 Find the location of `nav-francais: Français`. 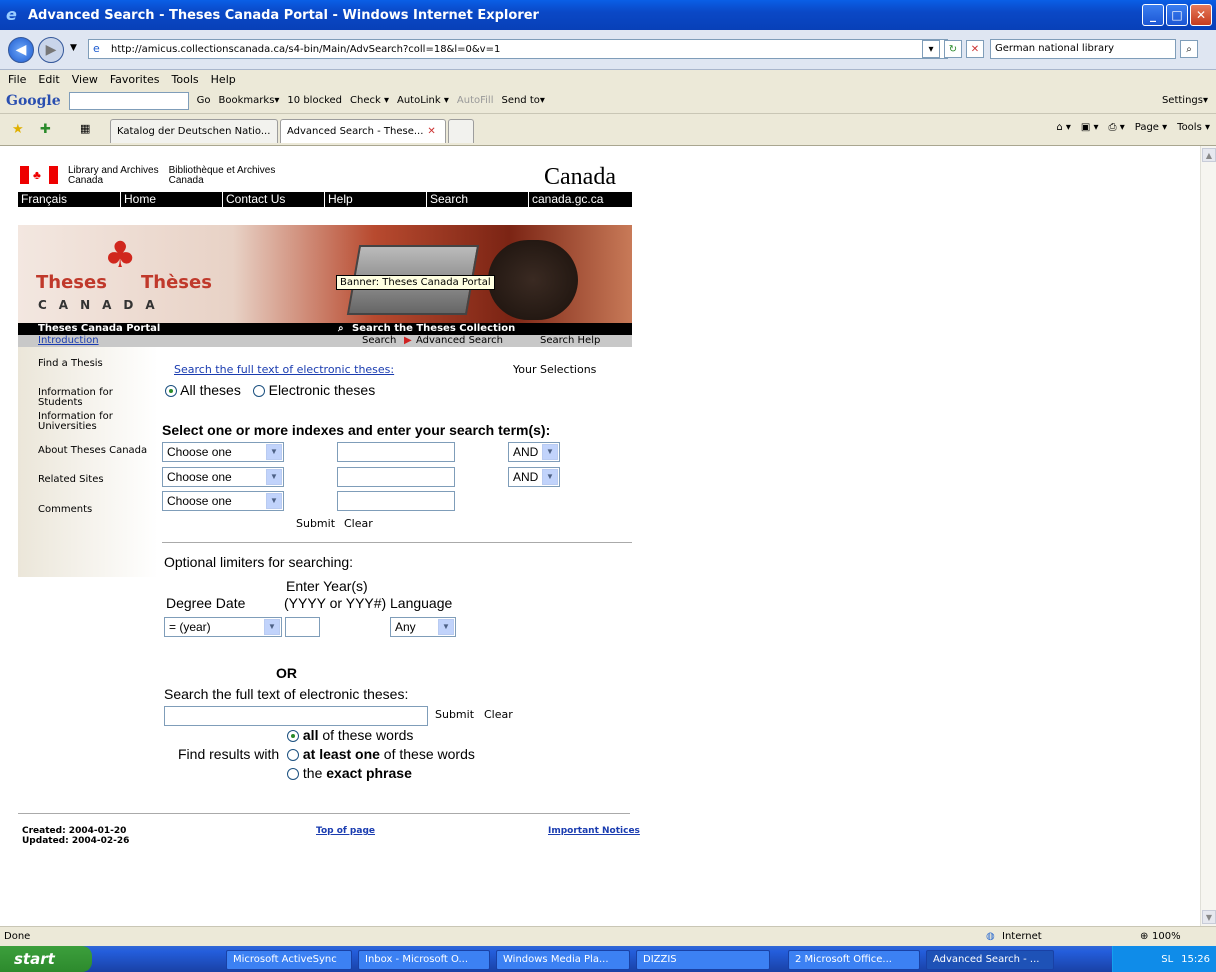

nav-francais: Français is located at coordinates (69, 199).